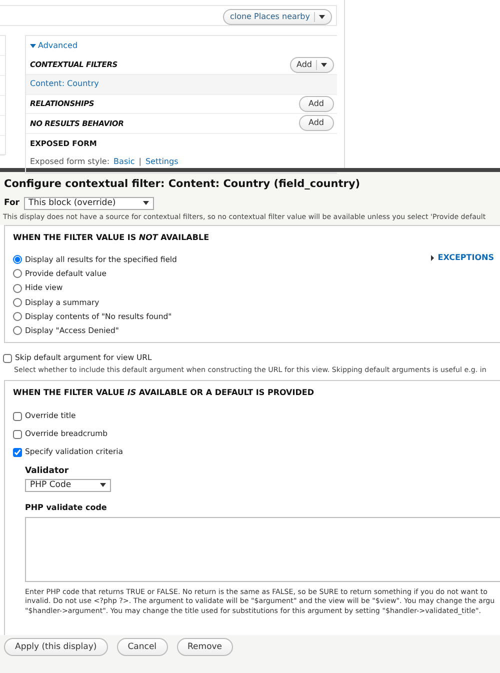 This screenshot has height=673, width=500. I want to click on exceptions-link: EXCEPTIONS, so click(462, 258).